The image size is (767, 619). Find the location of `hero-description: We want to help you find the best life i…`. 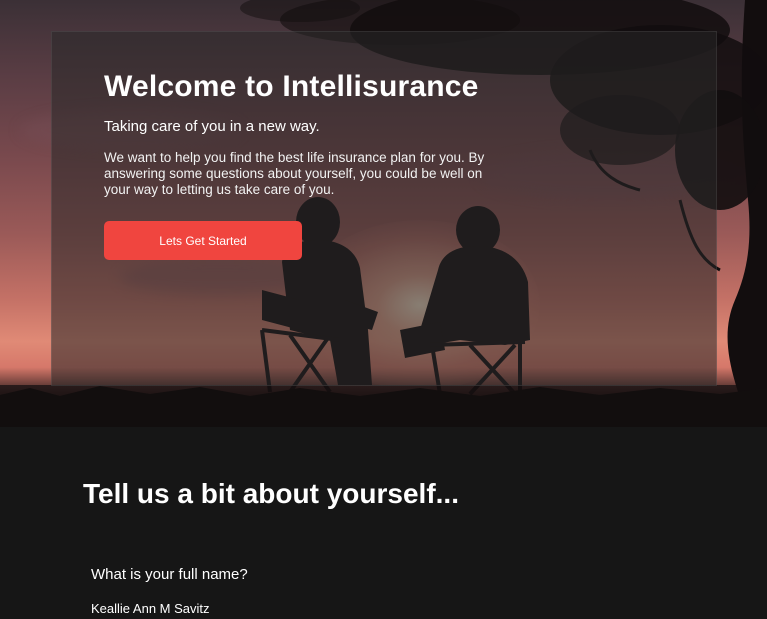

hero-description: We want to help you find the best life i… is located at coordinates (294, 173).